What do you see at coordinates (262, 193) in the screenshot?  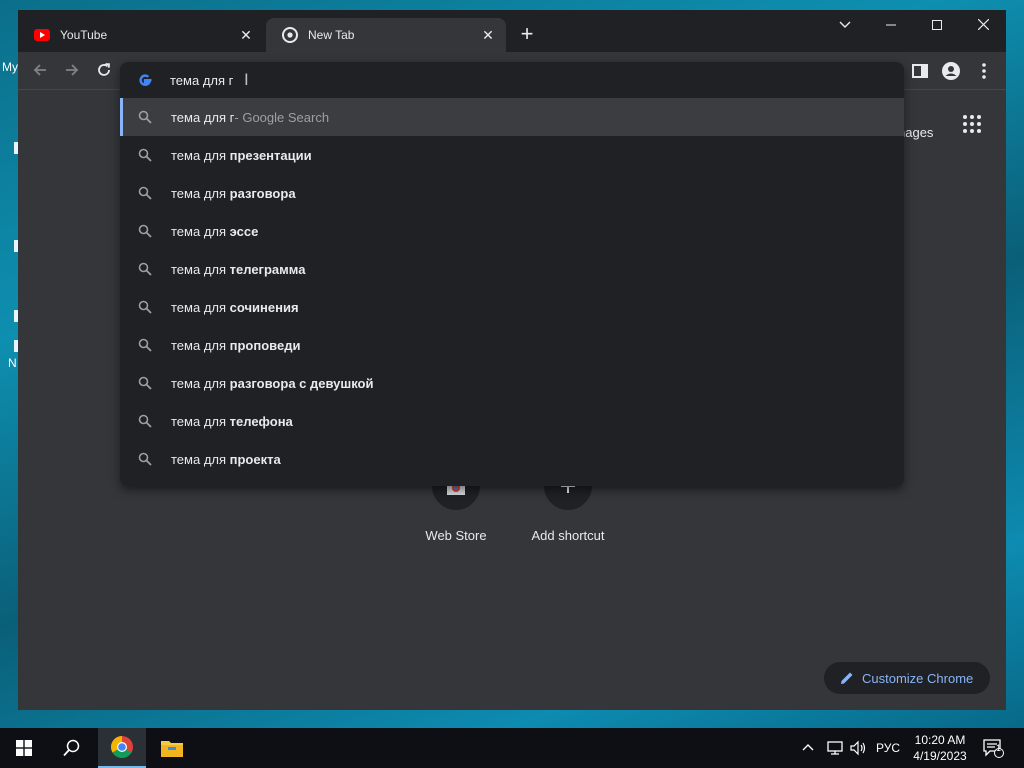 I see `suggestion-completion: разговора` at bounding box center [262, 193].